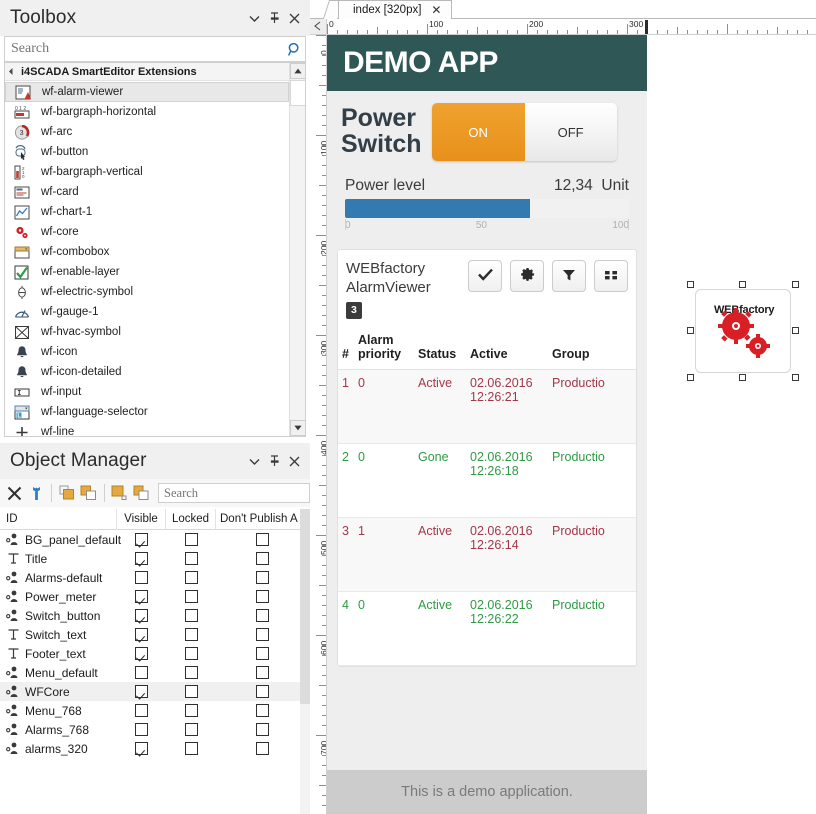 The width and height of the screenshot is (816, 814). Describe the element at coordinates (487, 480) in the screenshot. I see `alarm-row: 2 0 Gone 02.06.2016 12:26:18 Productio` at that location.